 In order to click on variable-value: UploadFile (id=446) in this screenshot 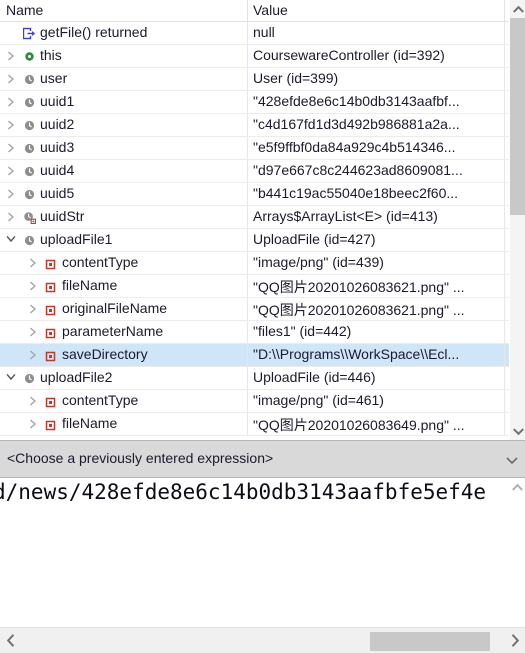, I will do `click(314, 377)`.